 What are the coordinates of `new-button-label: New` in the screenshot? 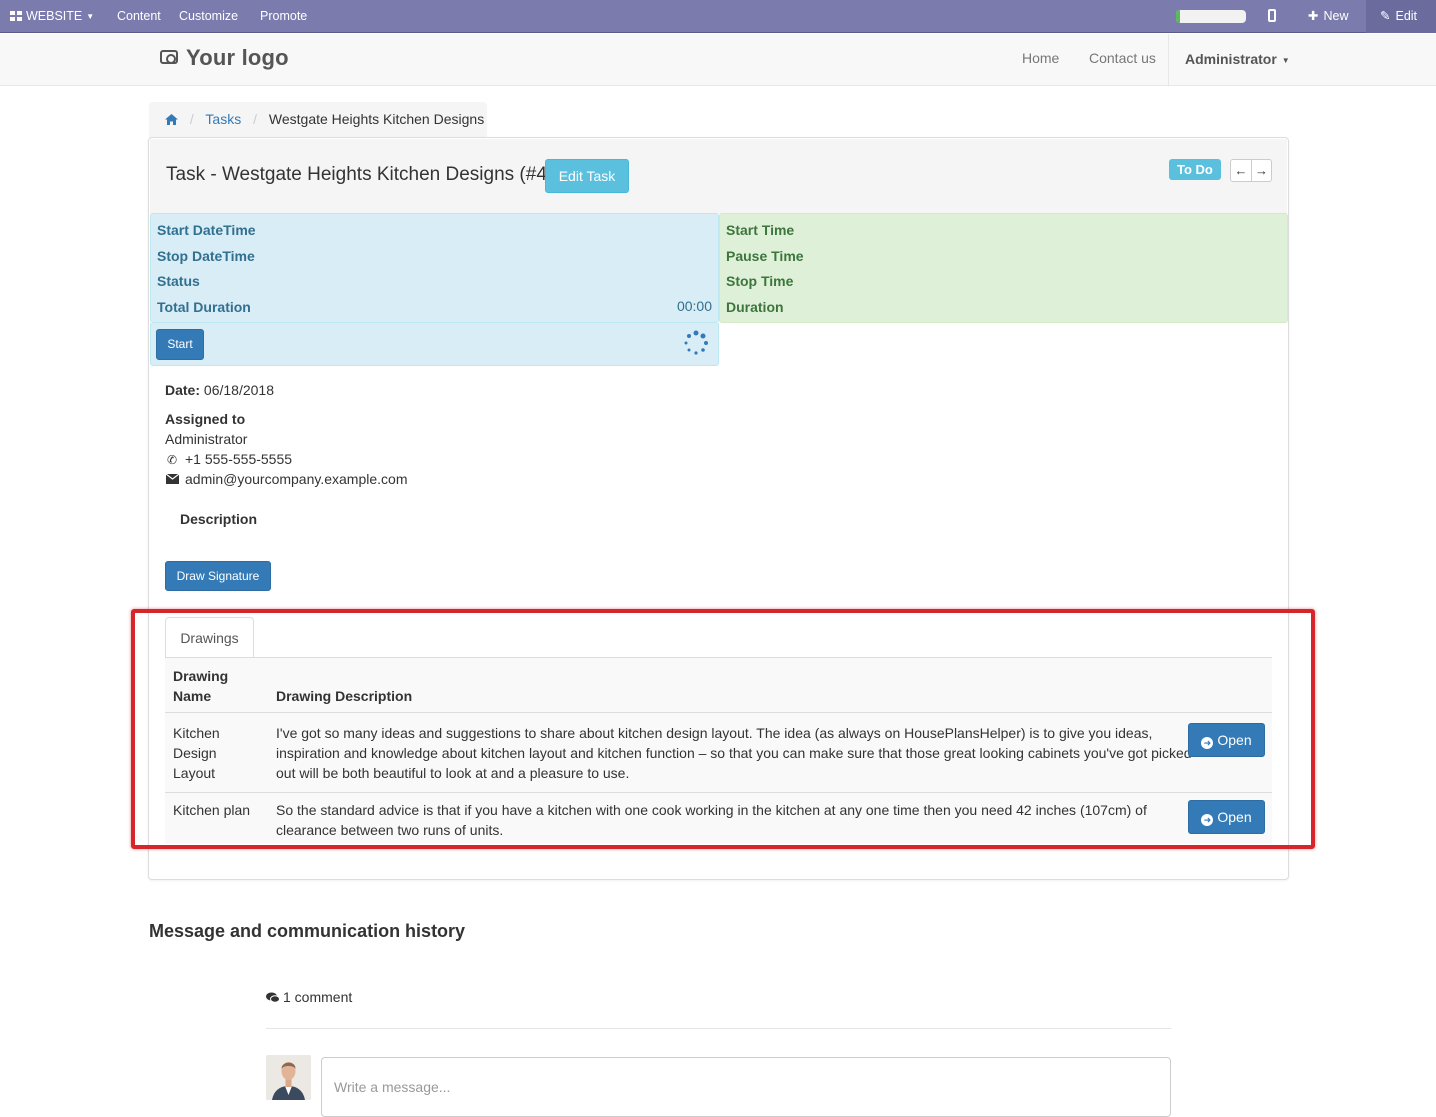 It's located at (1336, 16).